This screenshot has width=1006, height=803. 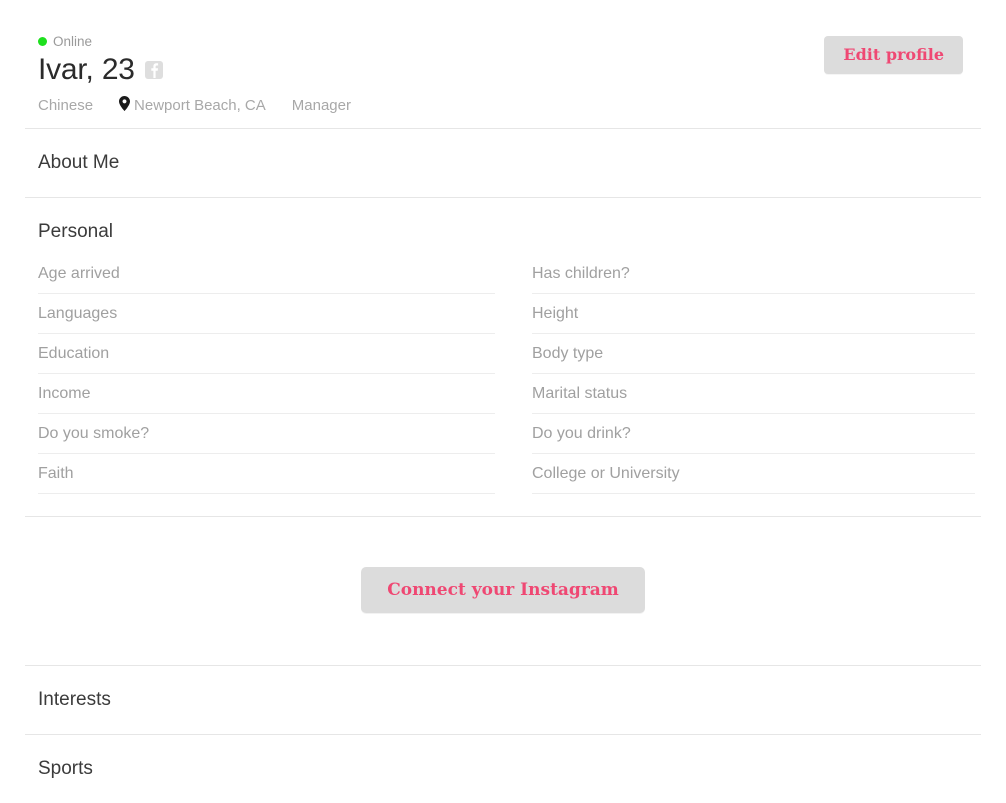 I want to click on section-title-interests: Interests, so click(x=74, y=699).